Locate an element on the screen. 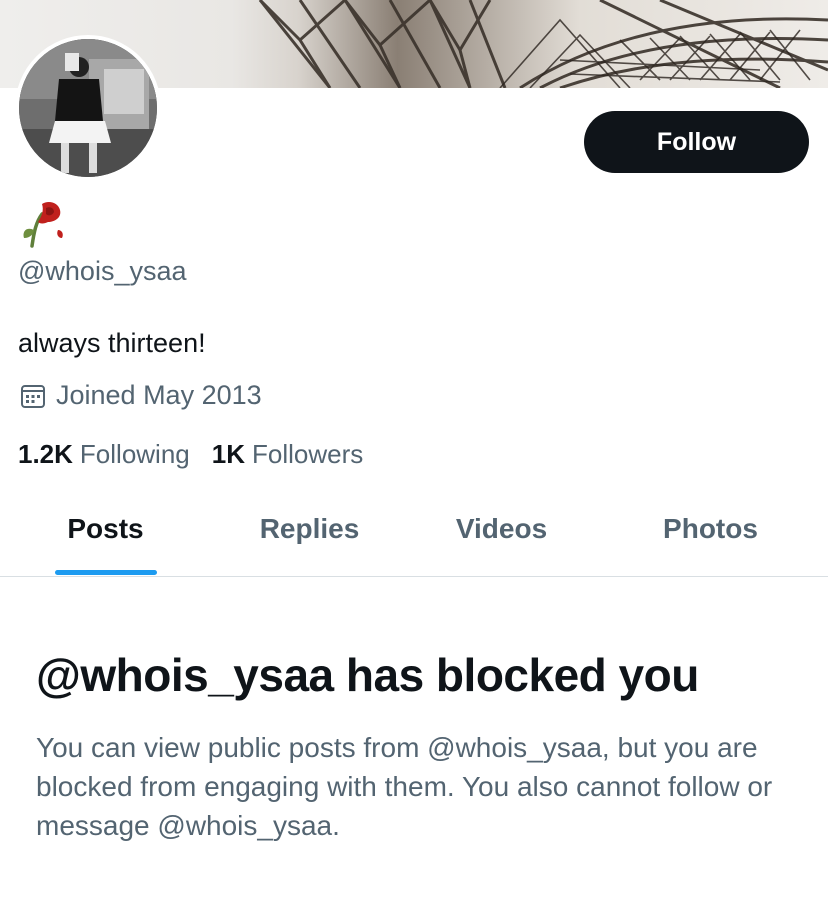 The width and height of the screenshot is (828, 908). following-count: 1.2K is located at coordinates (45, 454).